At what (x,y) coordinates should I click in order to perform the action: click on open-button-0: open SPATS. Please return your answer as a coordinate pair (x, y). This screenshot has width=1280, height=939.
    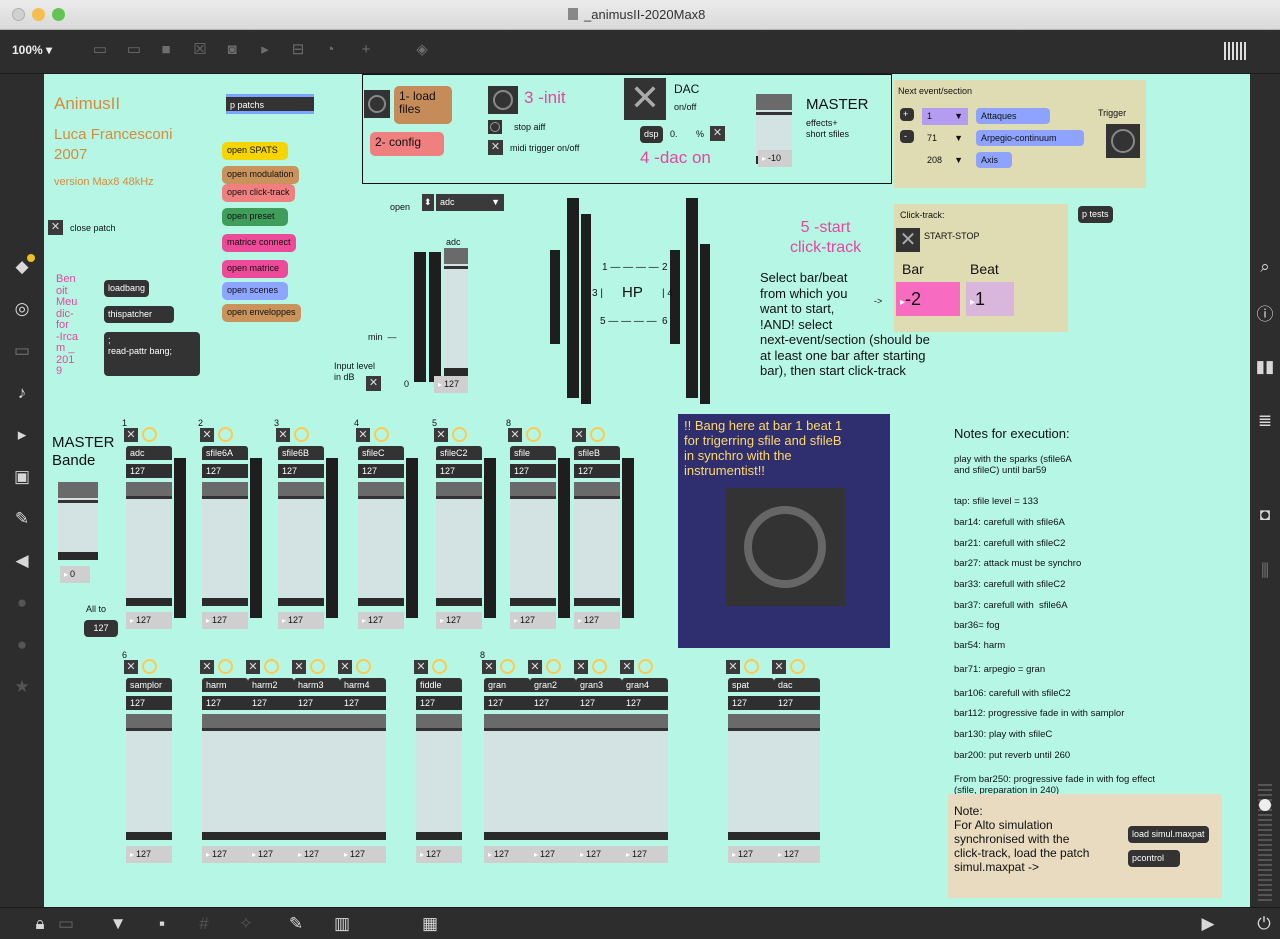
    Looking at the image, I should click on (255, 151).